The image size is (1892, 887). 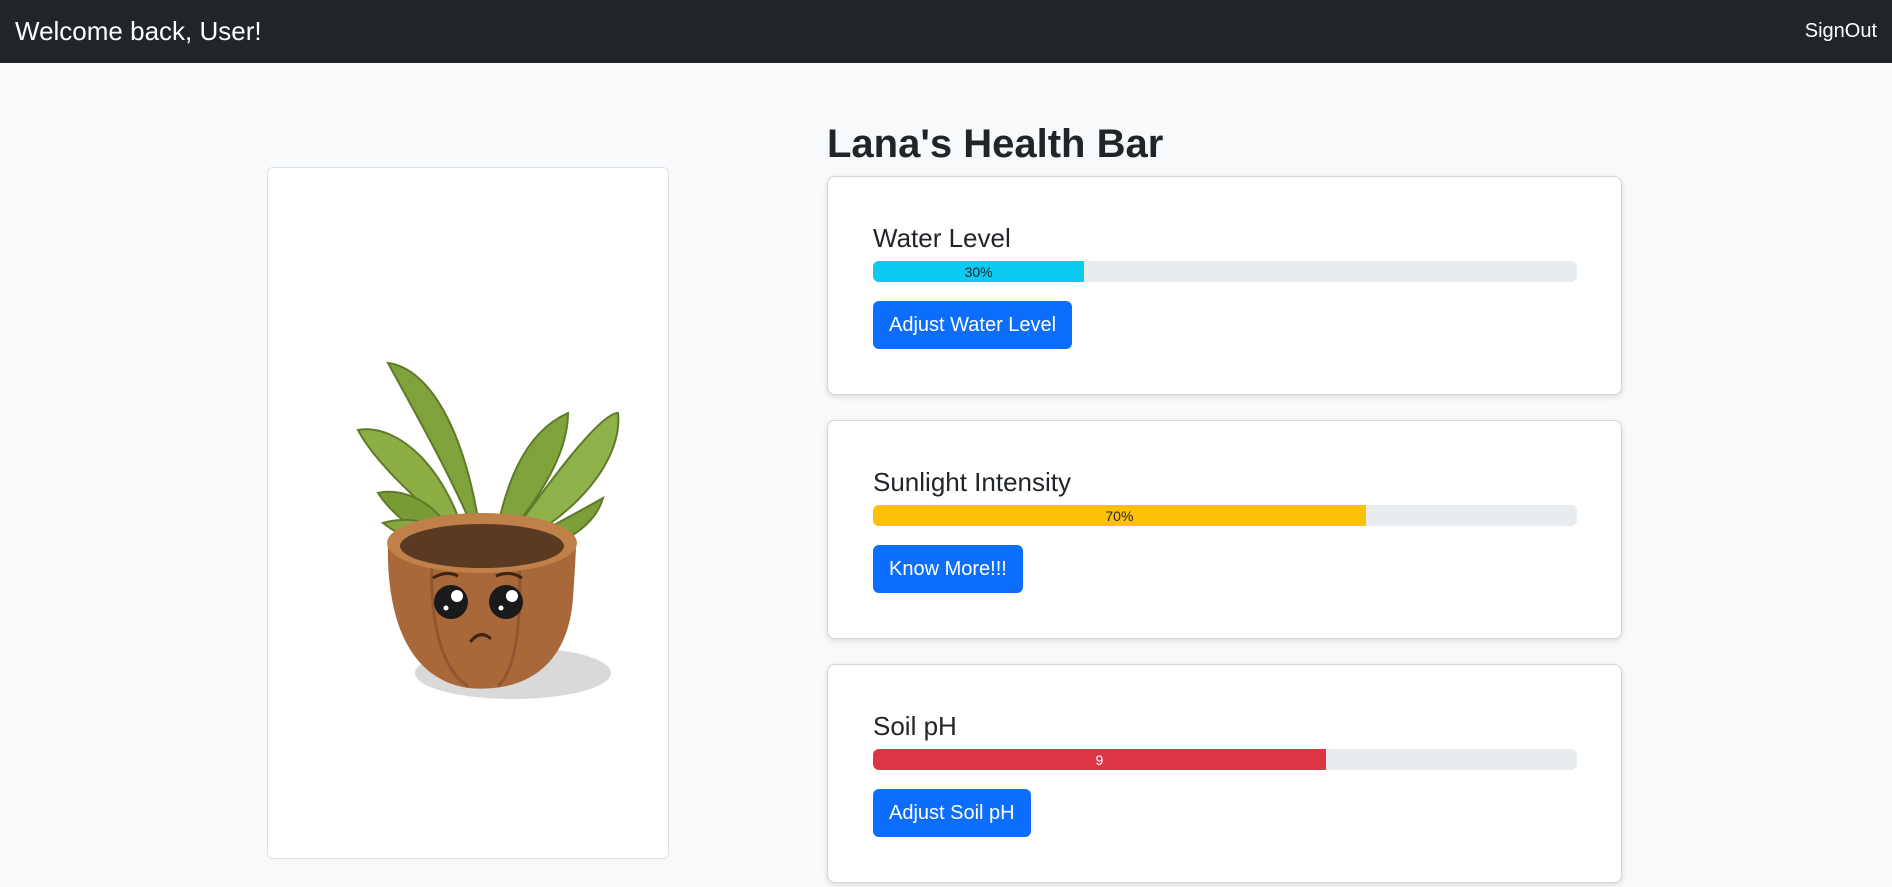 What do you see at coordinates (972, 482) in the screenshot?
I see `sunlight-intensity-title: Sunlight Intensity` at bounding box center [972, 482].